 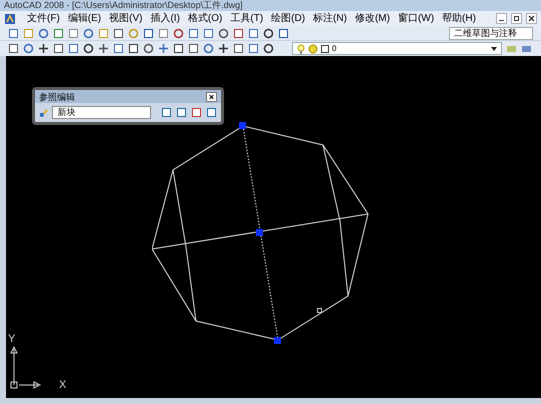 What do you see at coordinates (126, 18) in the screenshot?
I see `menu-item: 视图(V)` at bounding box center [126, 18].